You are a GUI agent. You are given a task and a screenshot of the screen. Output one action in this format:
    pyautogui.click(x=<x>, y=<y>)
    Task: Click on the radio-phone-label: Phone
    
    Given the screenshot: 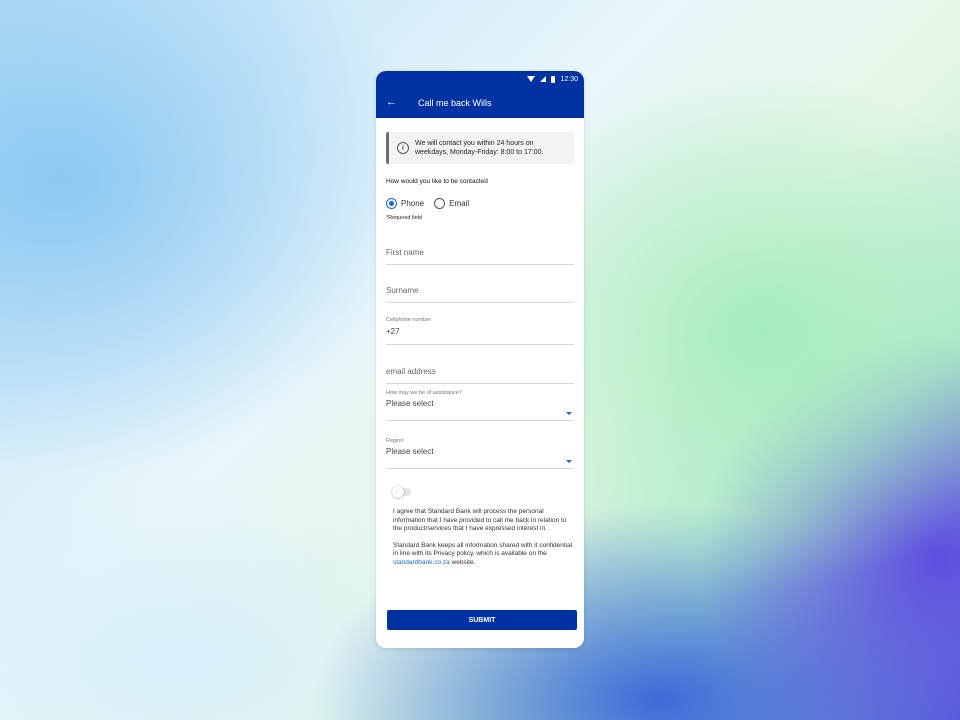 What is the action you would take?
    pyautogui.click(x=413, y=203)
    